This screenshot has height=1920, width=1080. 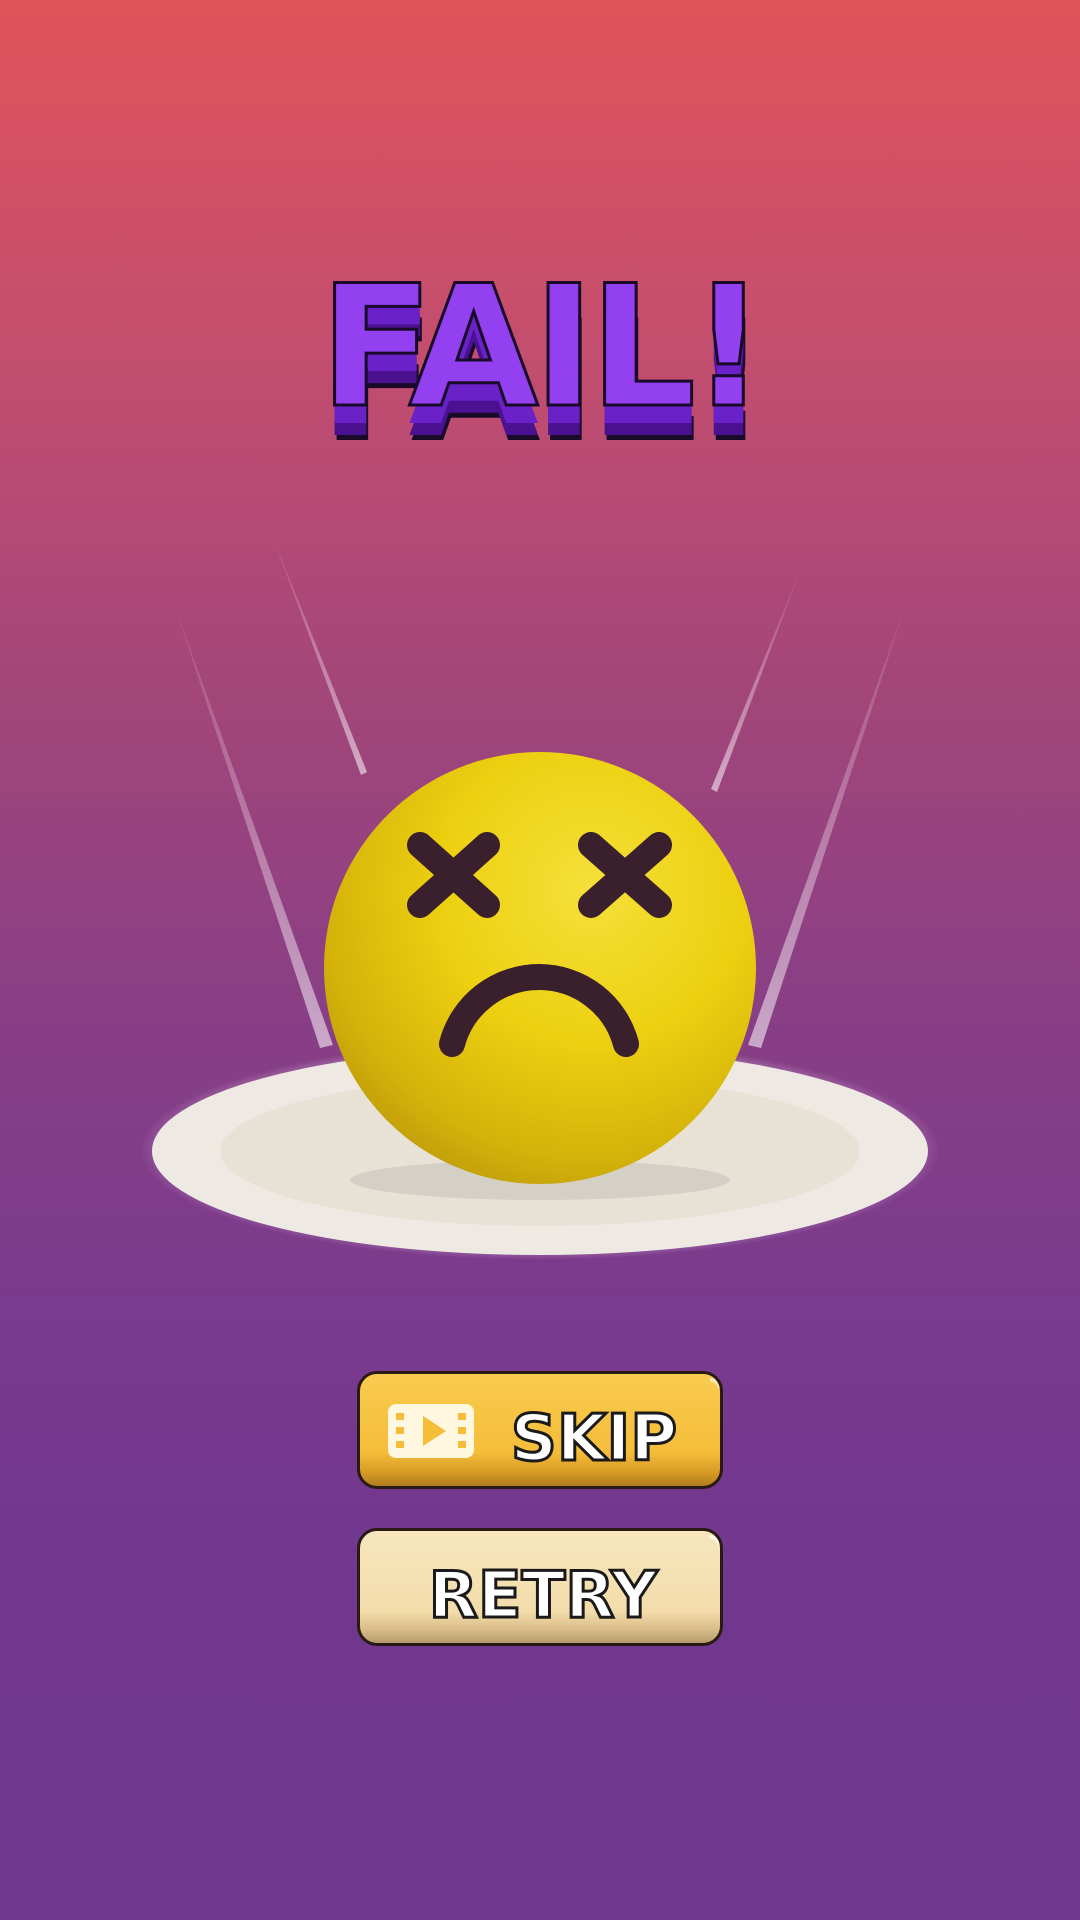 I want to click on retry-button: RETRY, so click(x=540, y=1587).